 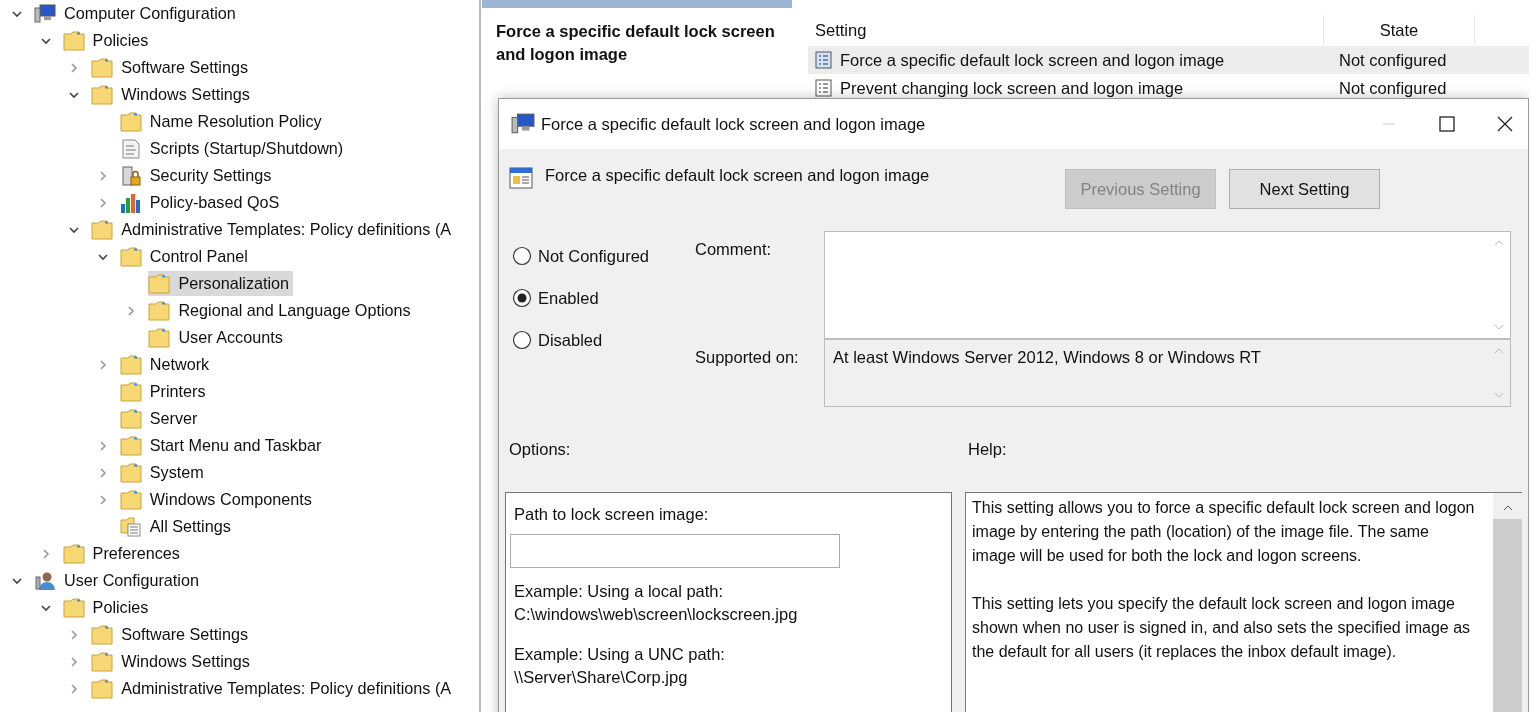 I want to click on tree-item: Security Settings, so click(x=197, y=175).